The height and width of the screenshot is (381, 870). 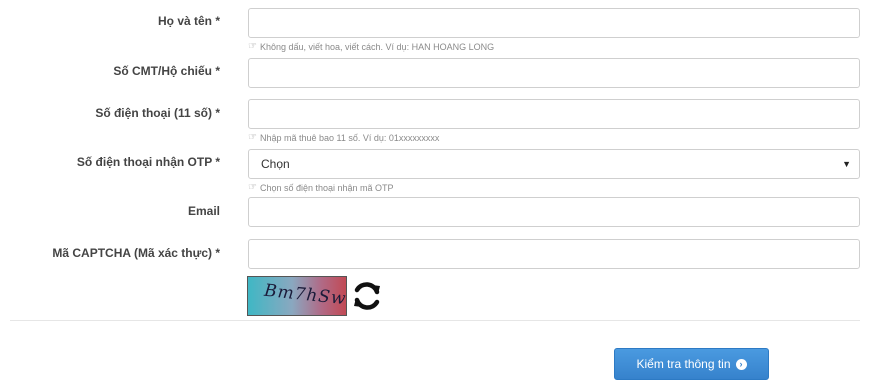 I want to click on captcha-input, so click(x=554, y=254).